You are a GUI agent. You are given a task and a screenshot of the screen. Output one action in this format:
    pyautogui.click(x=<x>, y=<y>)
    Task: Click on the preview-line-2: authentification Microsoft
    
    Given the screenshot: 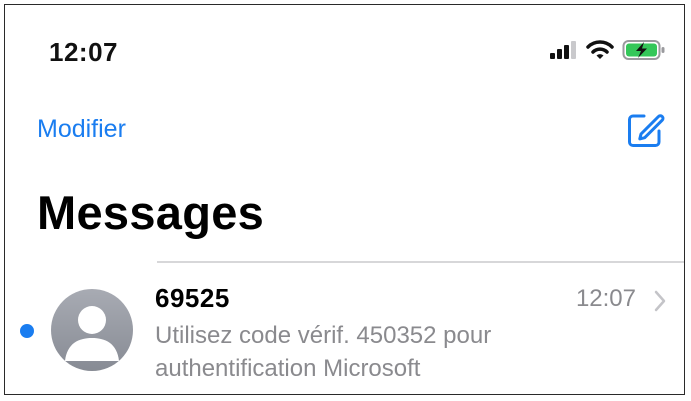 What is the action you would take?
    pyautogui.click(x=288, y=368)
    